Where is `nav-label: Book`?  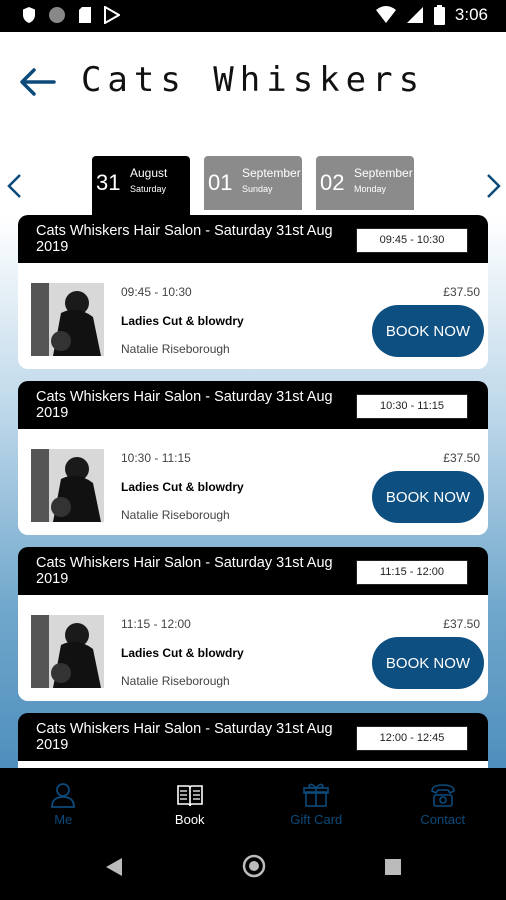 nav-label: Book is located at coordinates (189, 819).